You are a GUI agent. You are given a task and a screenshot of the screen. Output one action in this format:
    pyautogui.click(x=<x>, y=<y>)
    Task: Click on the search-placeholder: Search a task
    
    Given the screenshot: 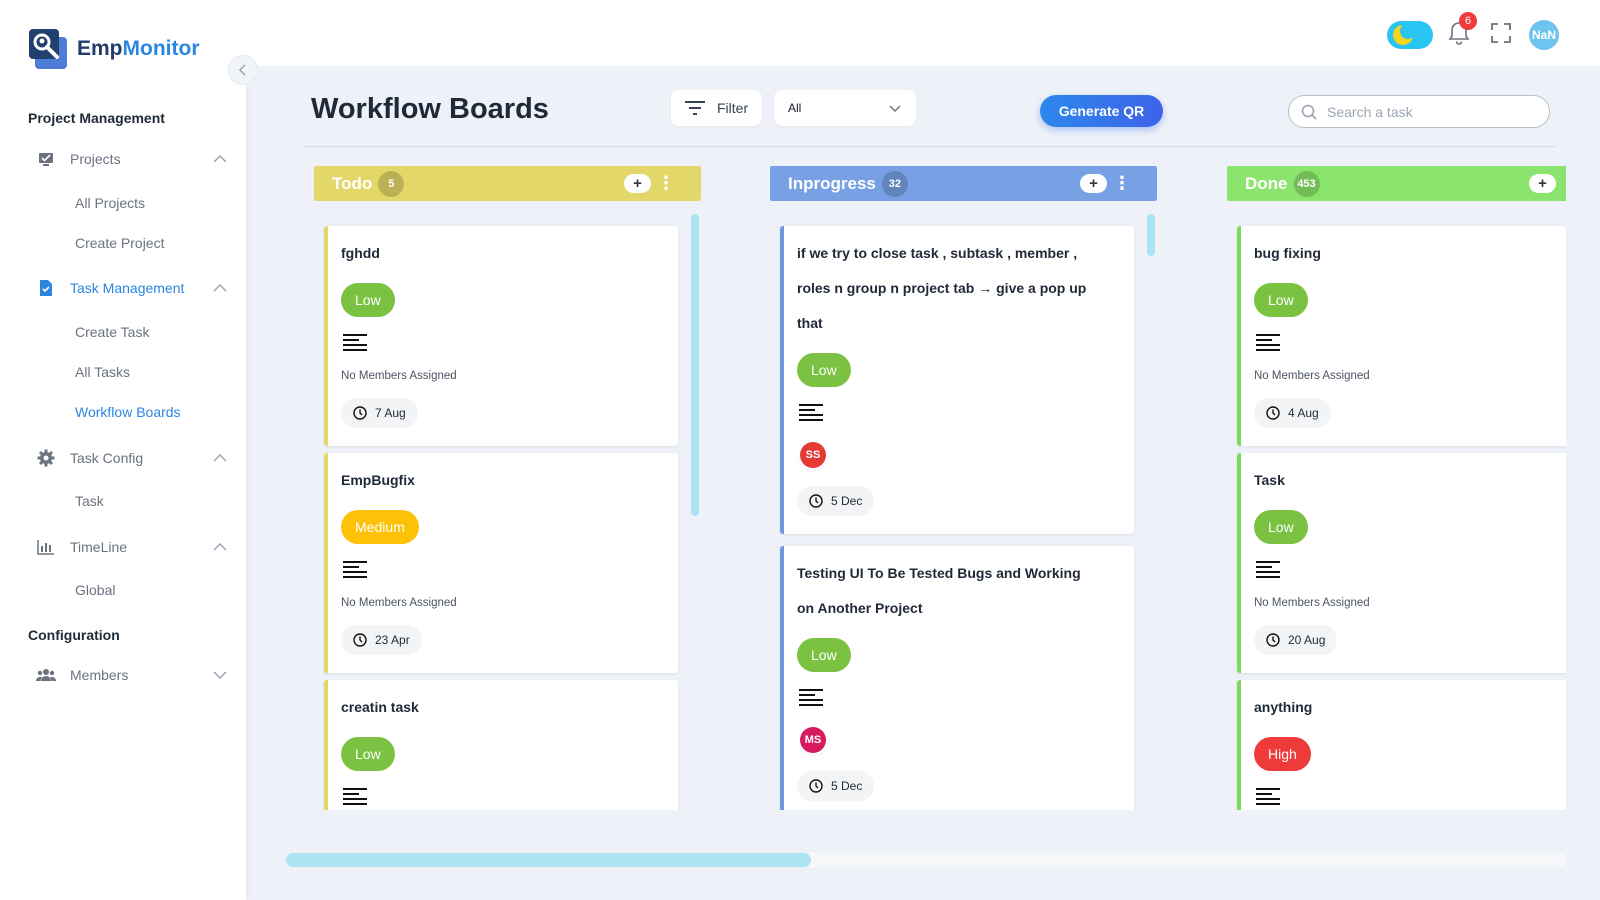 What is the action you would take?
    pyautogui.click(x=1370, y=111)
    